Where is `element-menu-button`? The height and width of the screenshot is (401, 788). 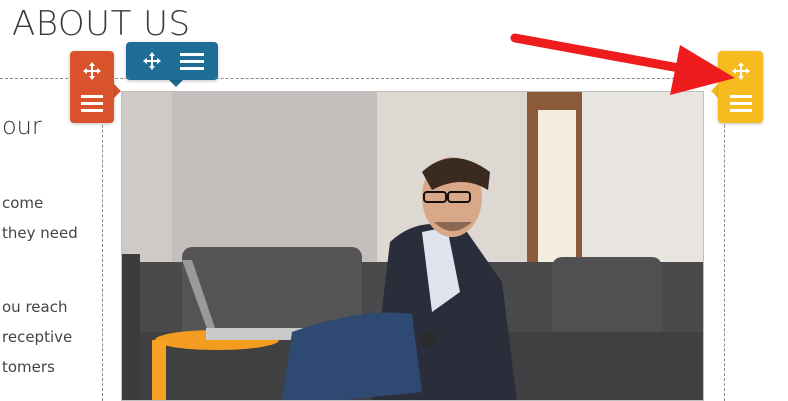
element-menu-button is located at coordinates (741, 103).